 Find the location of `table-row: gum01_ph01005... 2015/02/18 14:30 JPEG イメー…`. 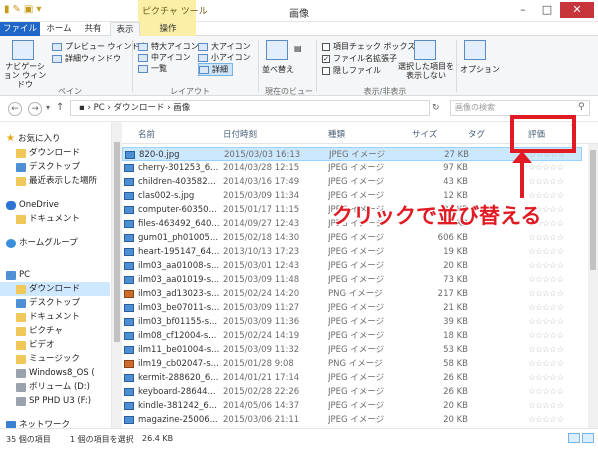

table-row: gum01_ph01005... 2015/02/18 14:30 JPEG イメー… is located at coordinates (352, 238).